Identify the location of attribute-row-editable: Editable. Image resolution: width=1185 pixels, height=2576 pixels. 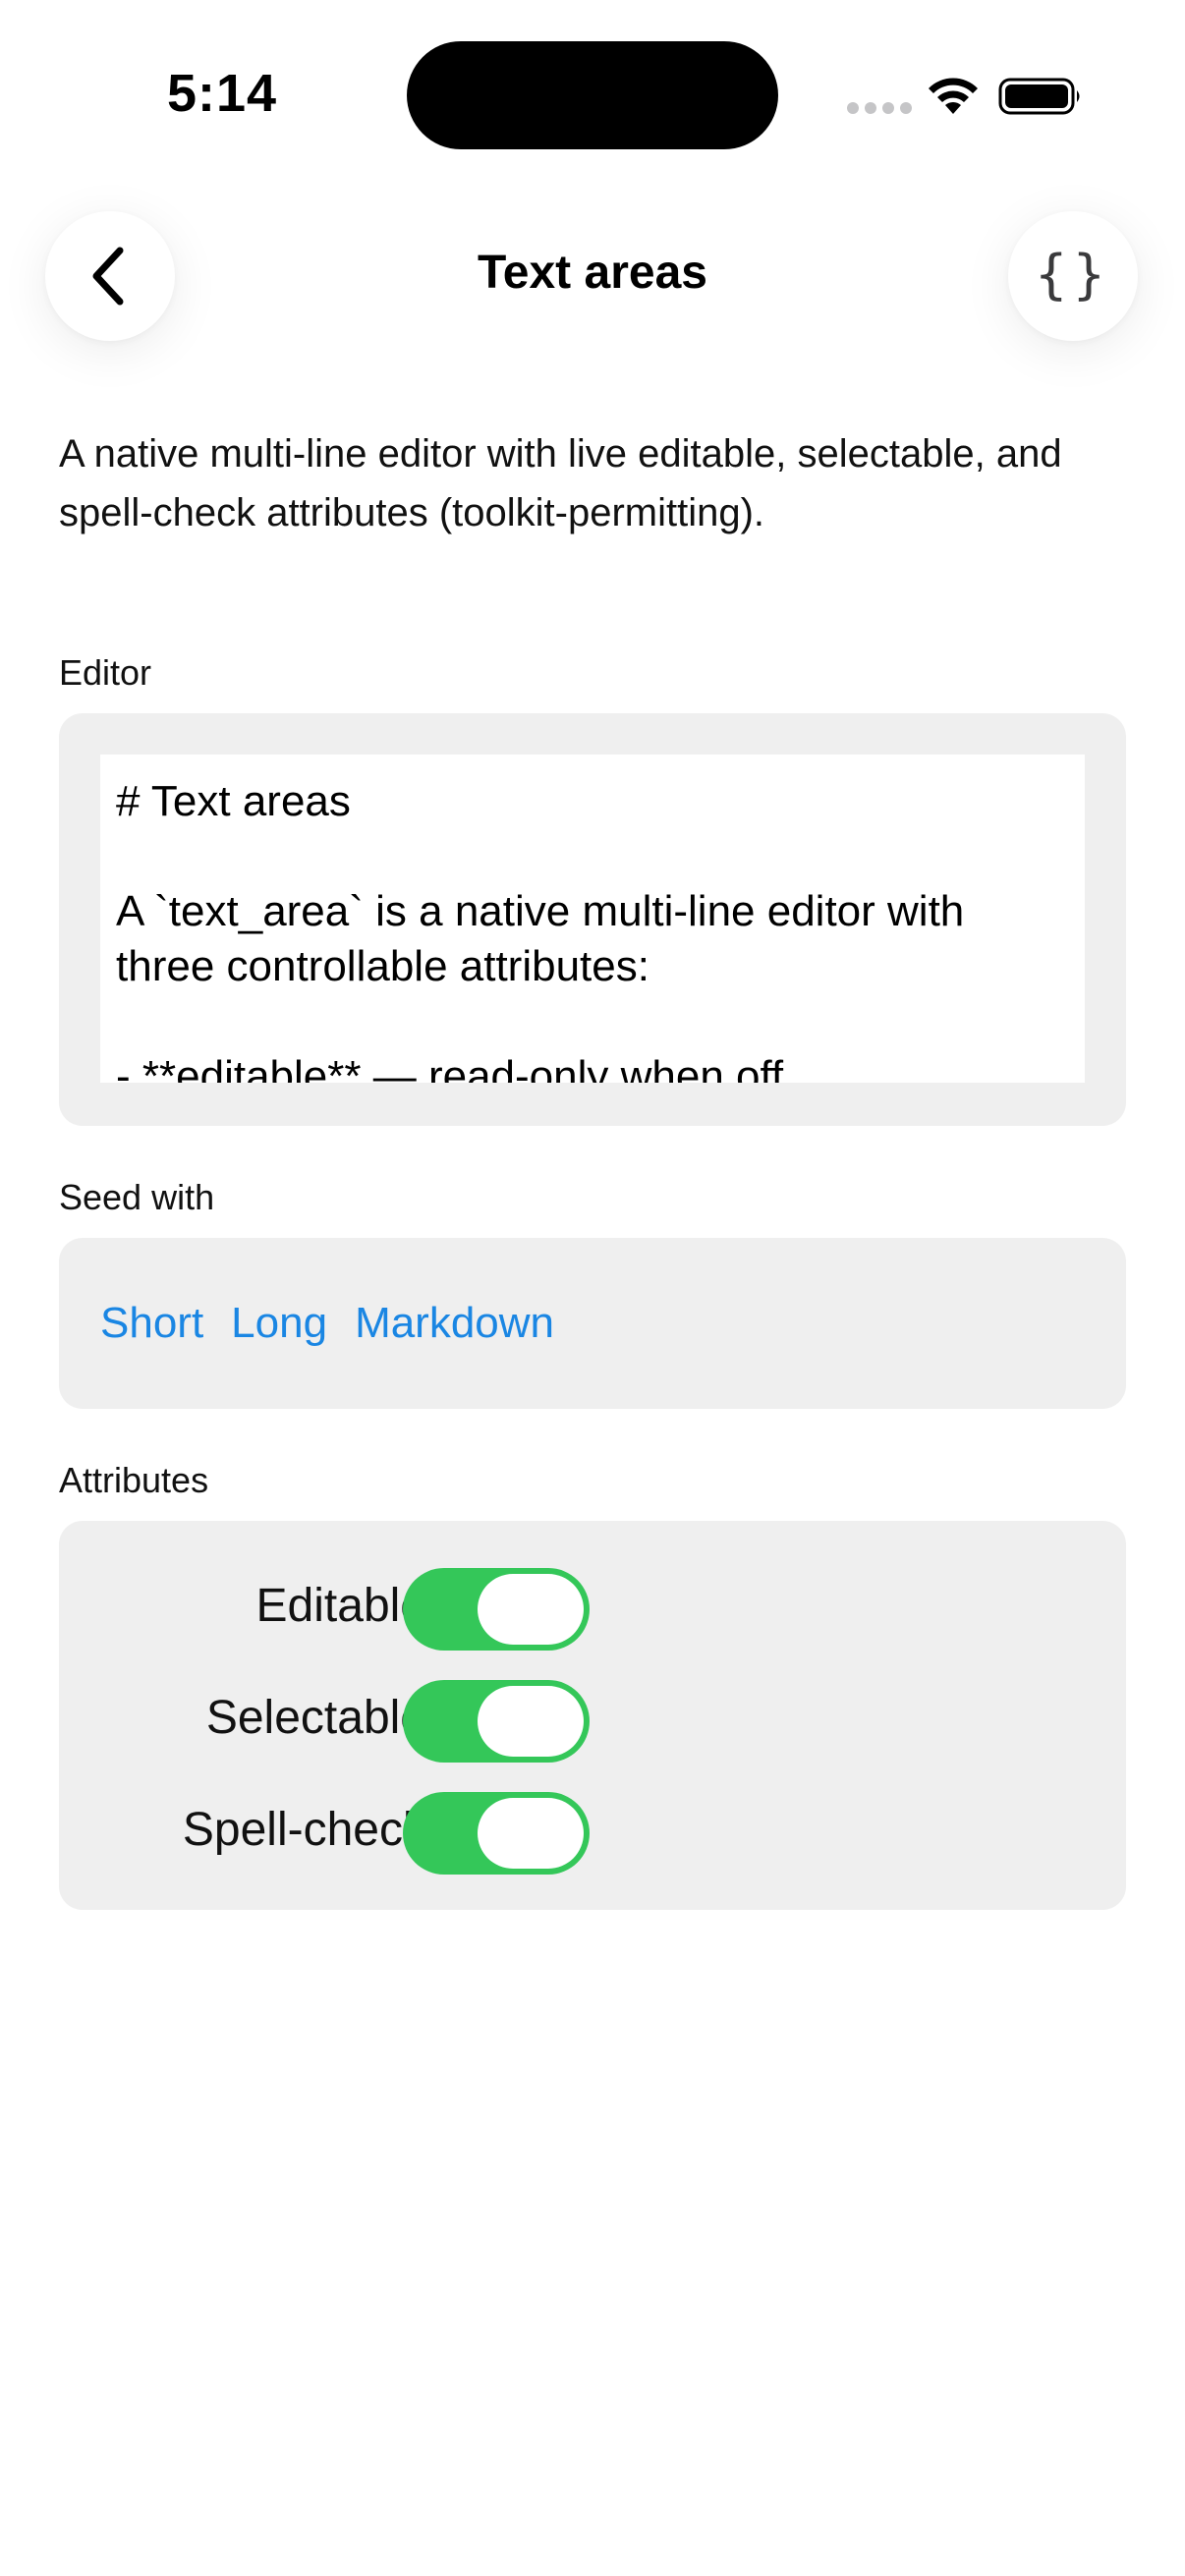
(592, 1606).